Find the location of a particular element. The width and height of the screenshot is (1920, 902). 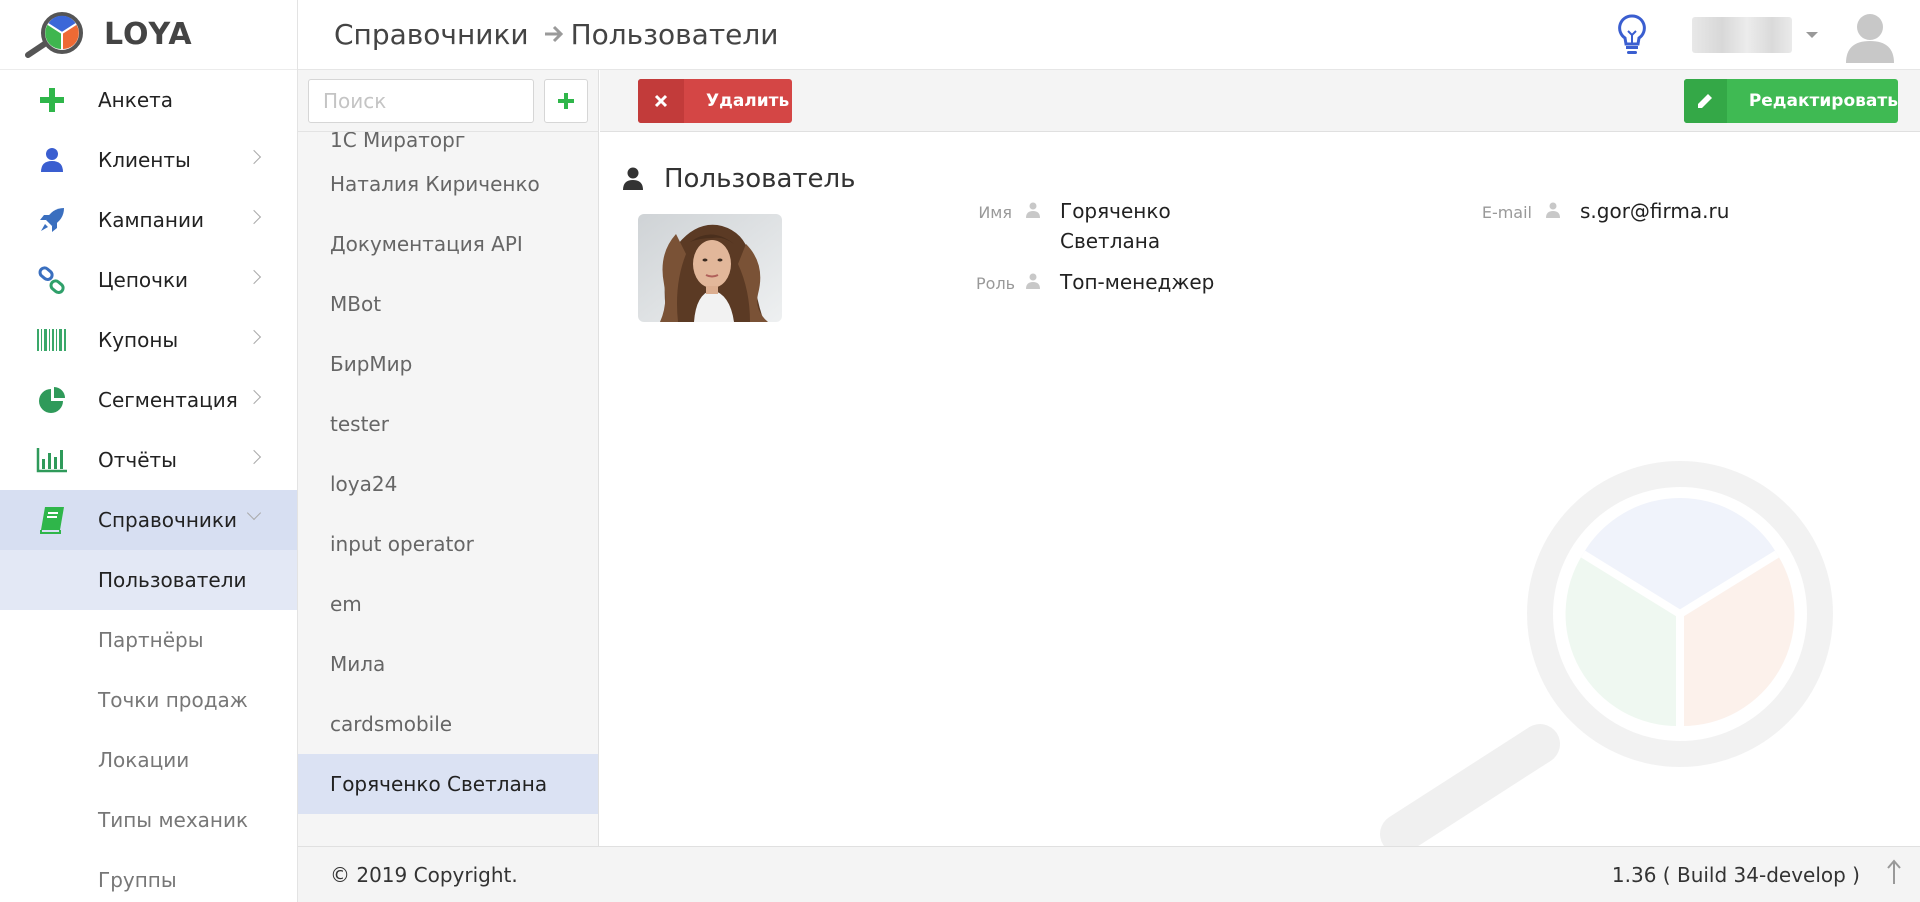

sidebar-item-anketa: Анкета is located at coordinates (148, 100).